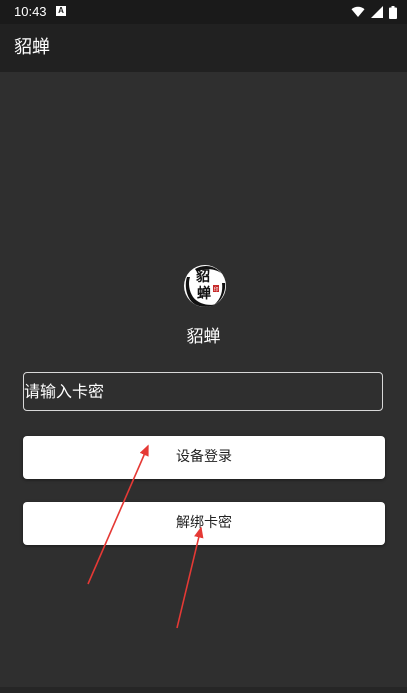  What do you see at coordinates (203, 12) in the screenshot?
I see `status-bar: 10:43 A` at bounding box center [203, 12].